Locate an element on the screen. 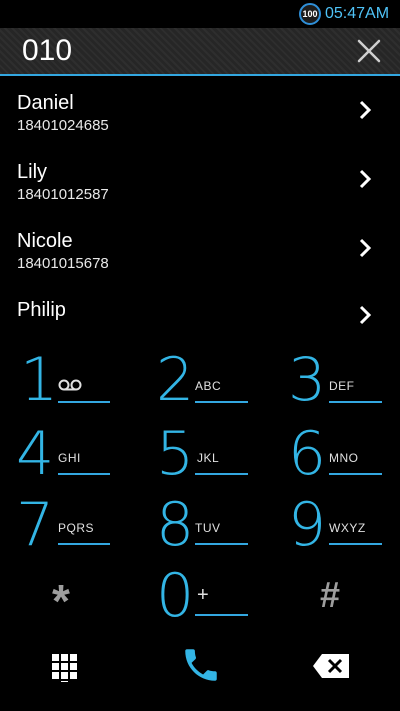  key-hash: # is located at coordinates (341, 600).